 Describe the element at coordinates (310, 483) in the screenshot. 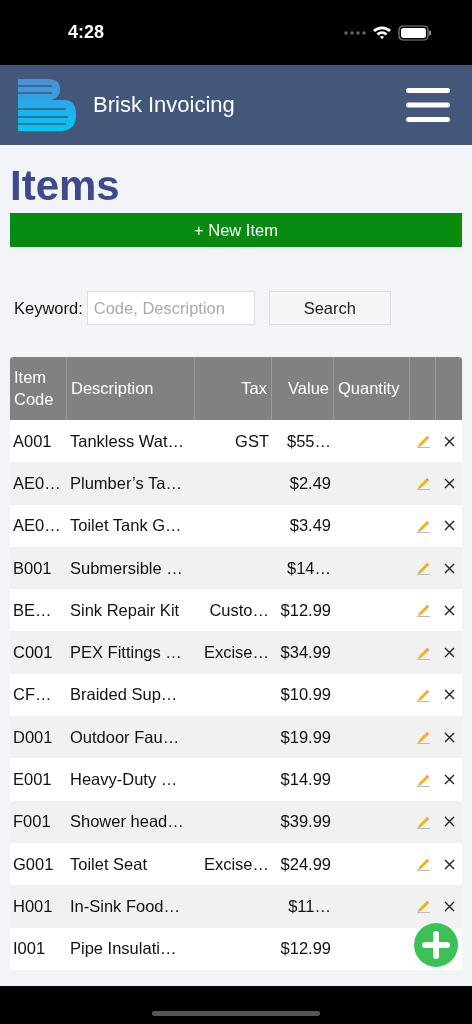

I see `table-cell: $2.49` at that location.